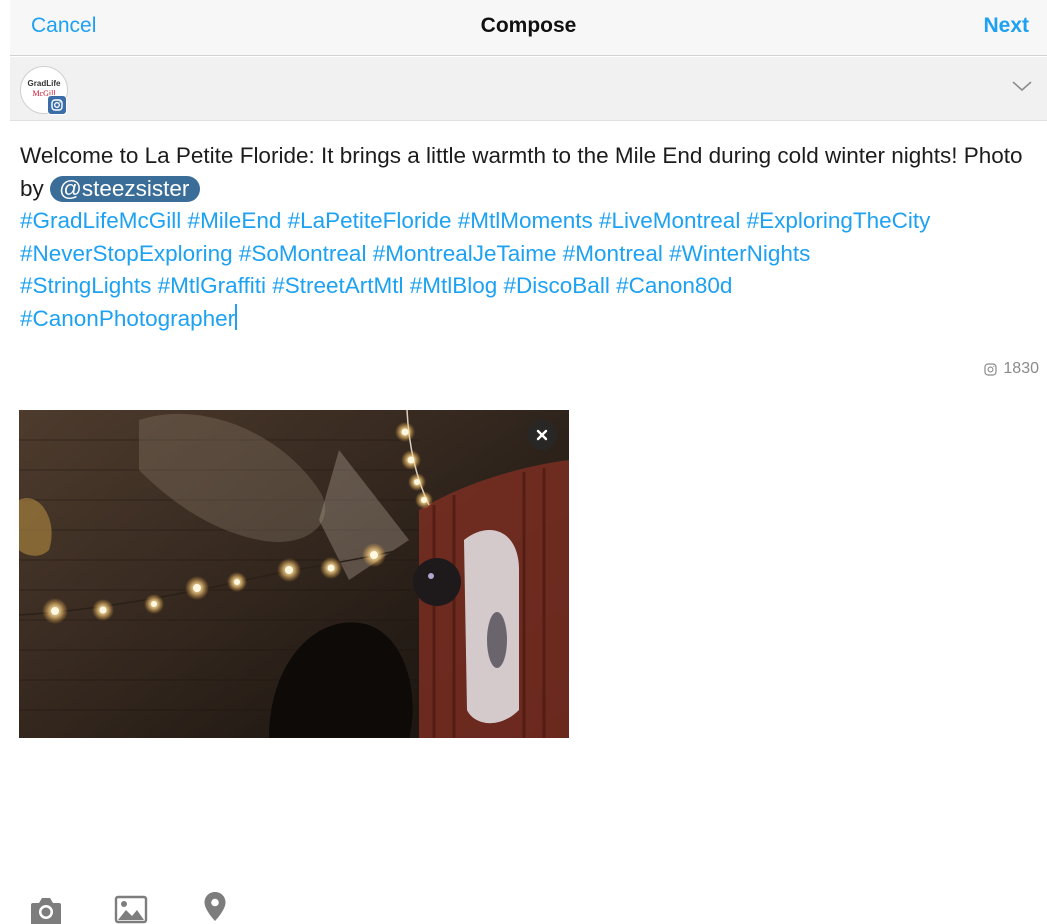  What do you see at coordinates (44, 83) in the screenshot?
I see `avatar-text-line1: GradLife` at bounding box center [44, 83].